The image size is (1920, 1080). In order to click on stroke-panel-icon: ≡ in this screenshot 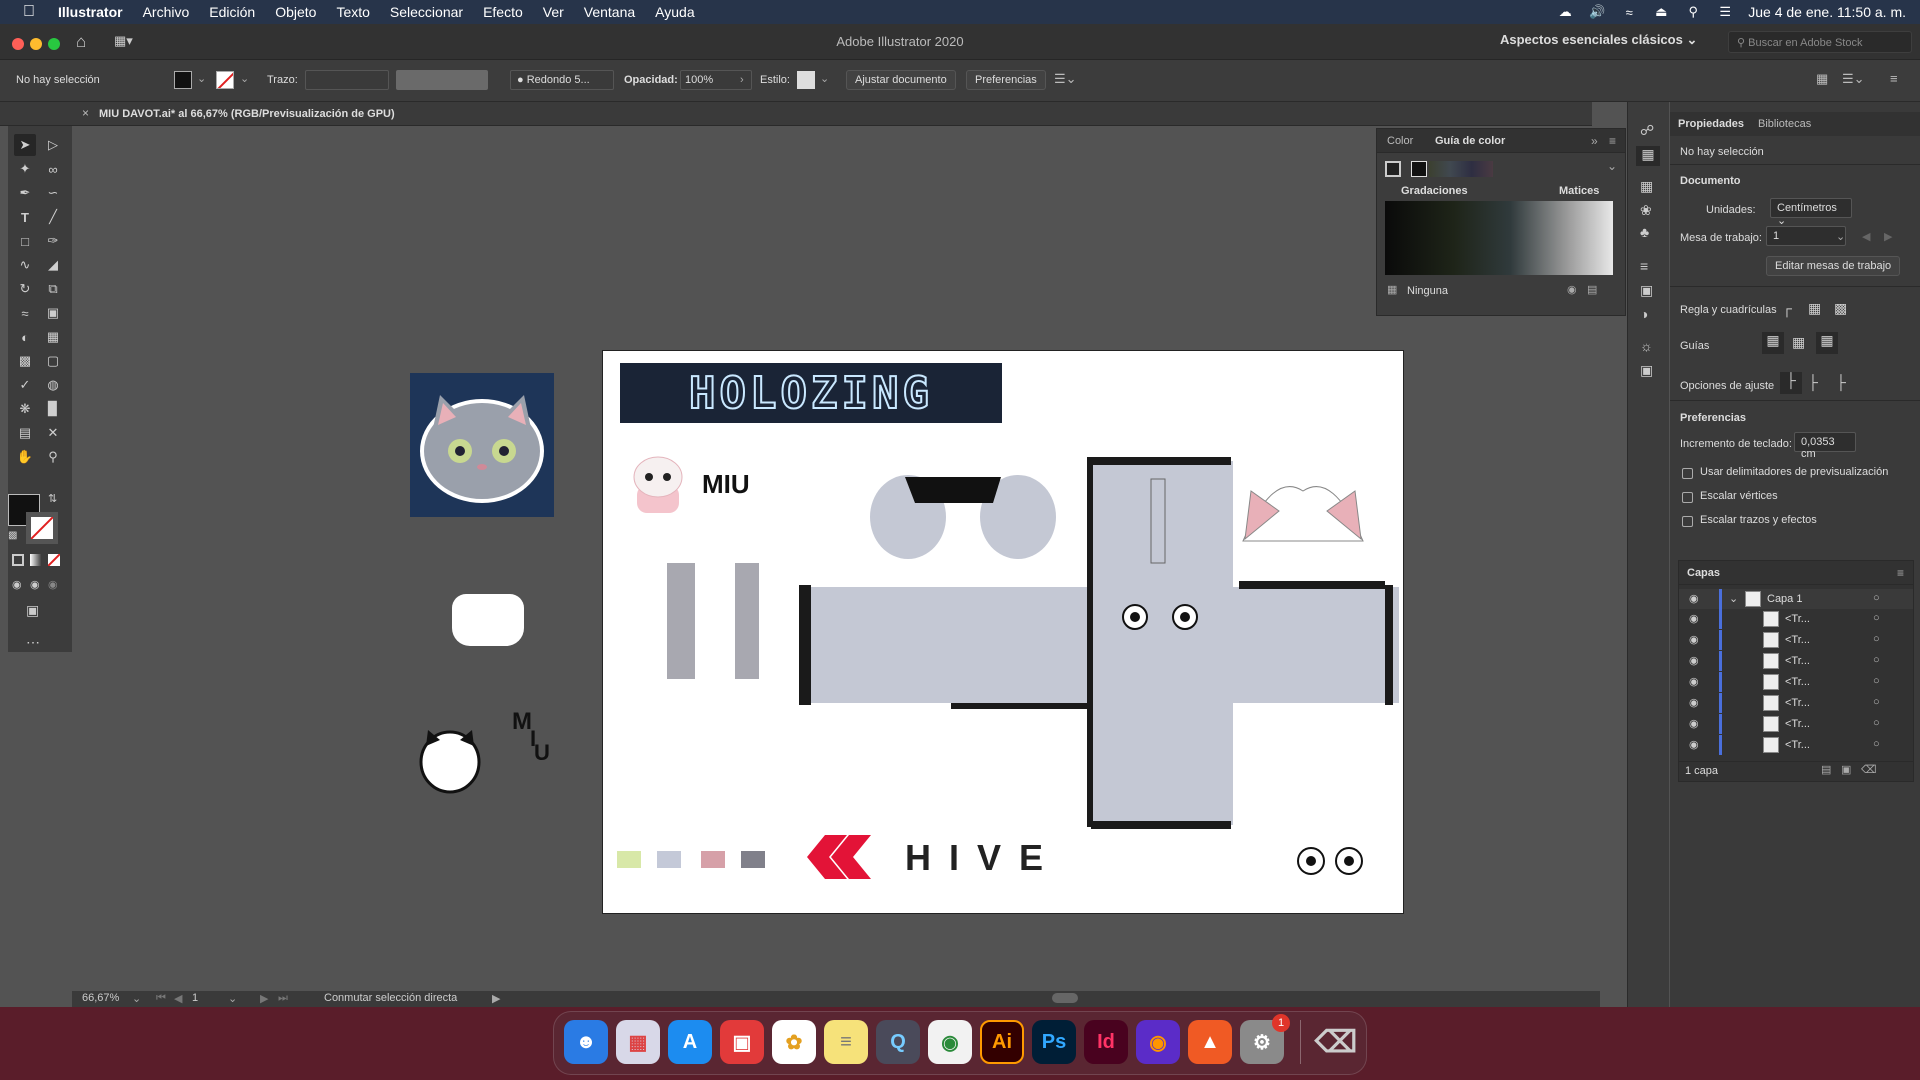, I will do `click(1644, 266)`.